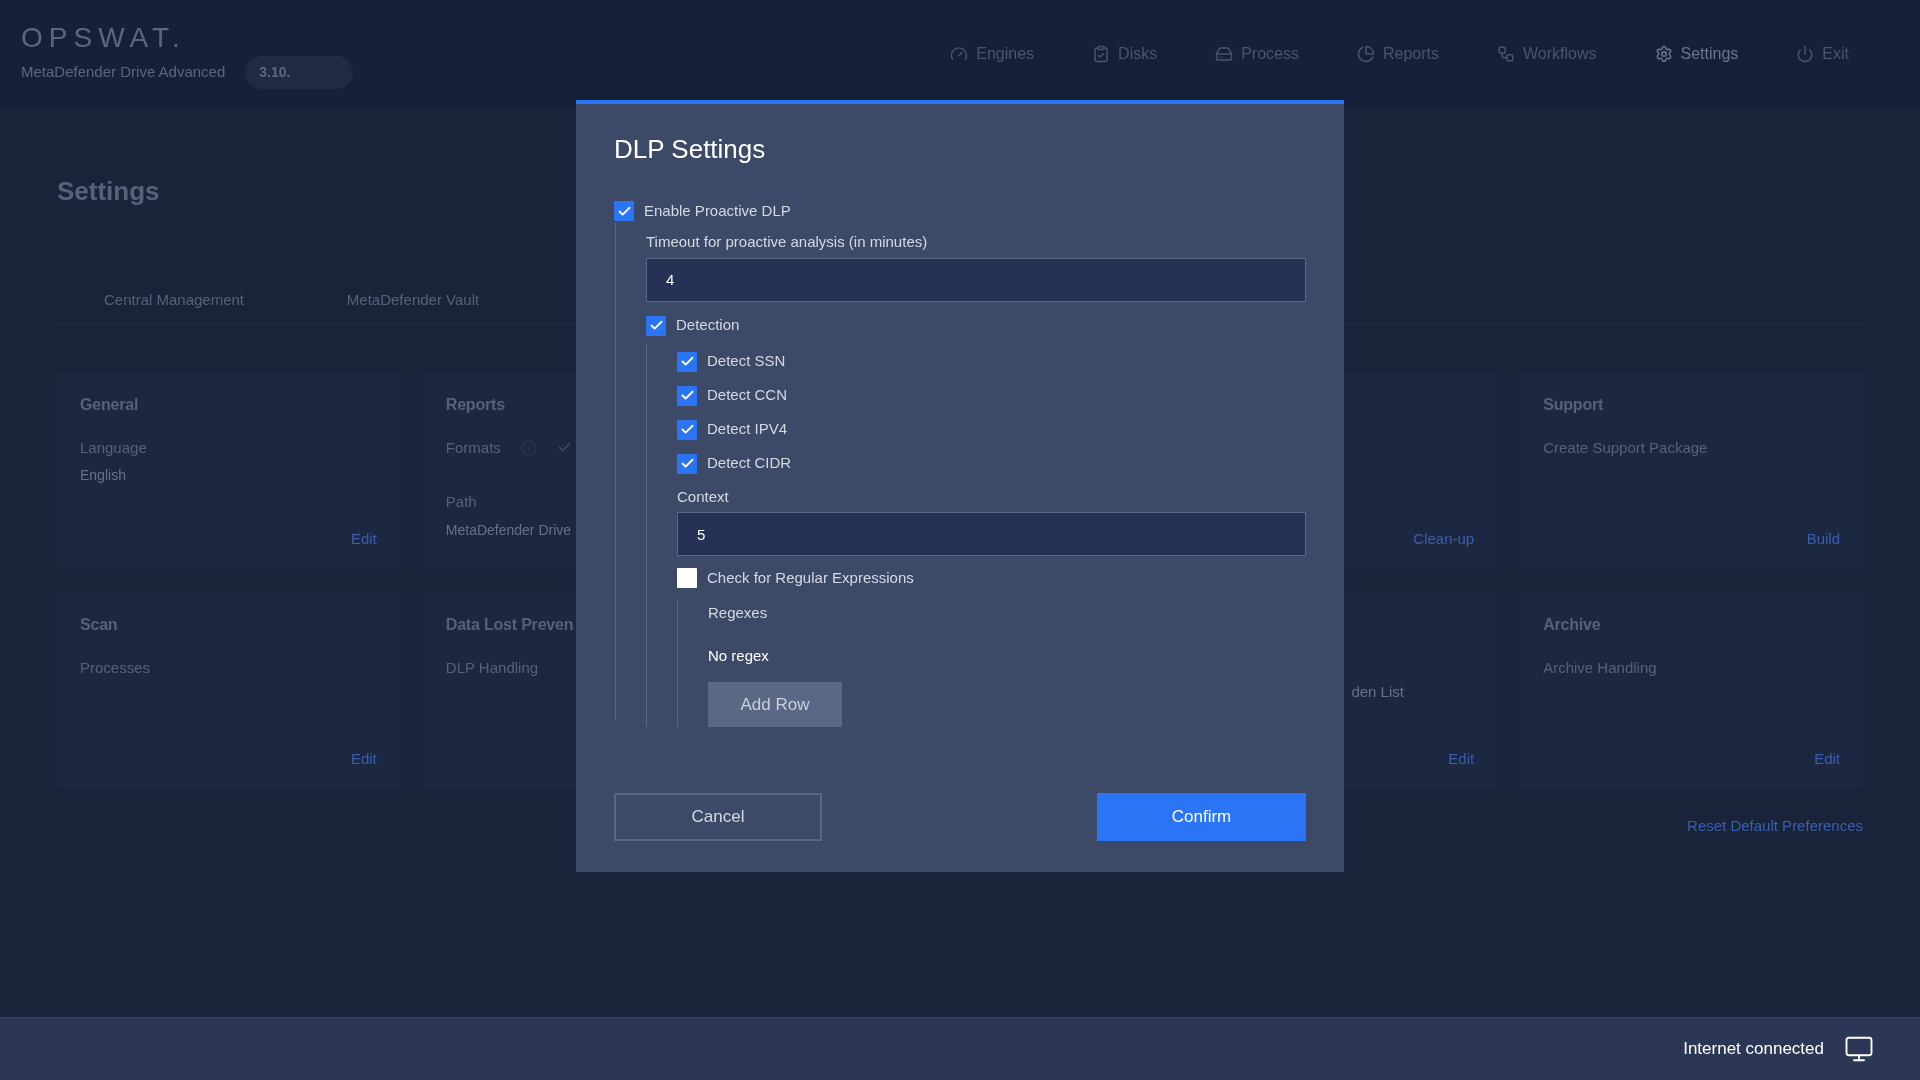 This screenshot has width=1920, height=1080. Describe the element at coordinates (123, 71) in the screenshot. I see `product-name: MetaDefender Drive Advanced` at that location.